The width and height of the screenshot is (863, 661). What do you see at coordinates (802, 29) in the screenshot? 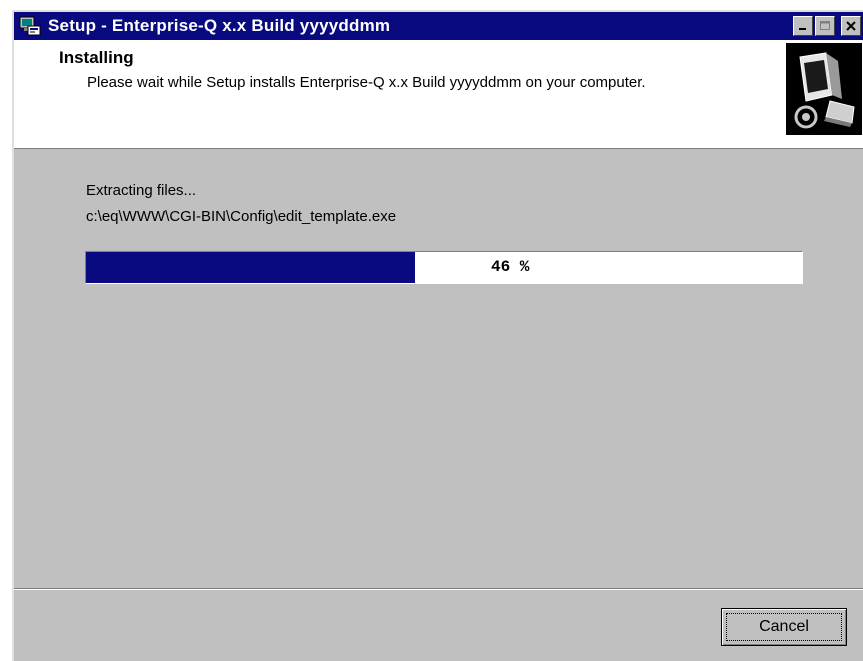
I see `minimize-icon` at bounding box center [802, 29].